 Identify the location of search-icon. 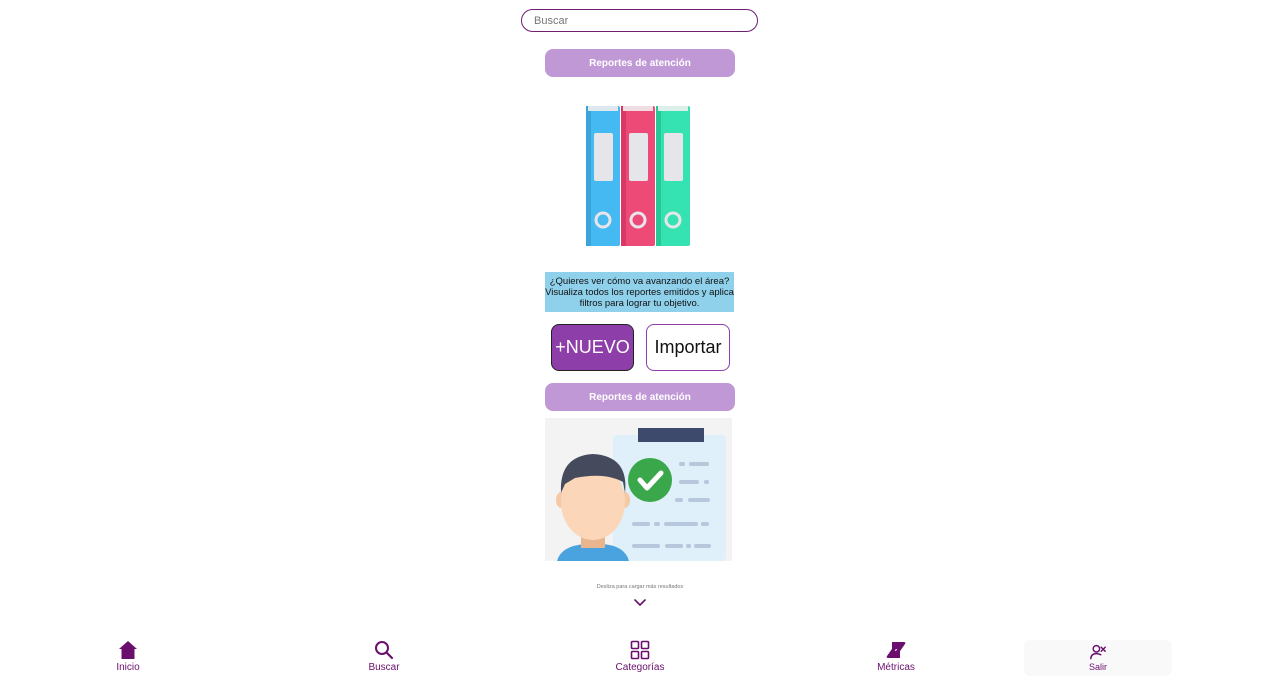
(384, 649).